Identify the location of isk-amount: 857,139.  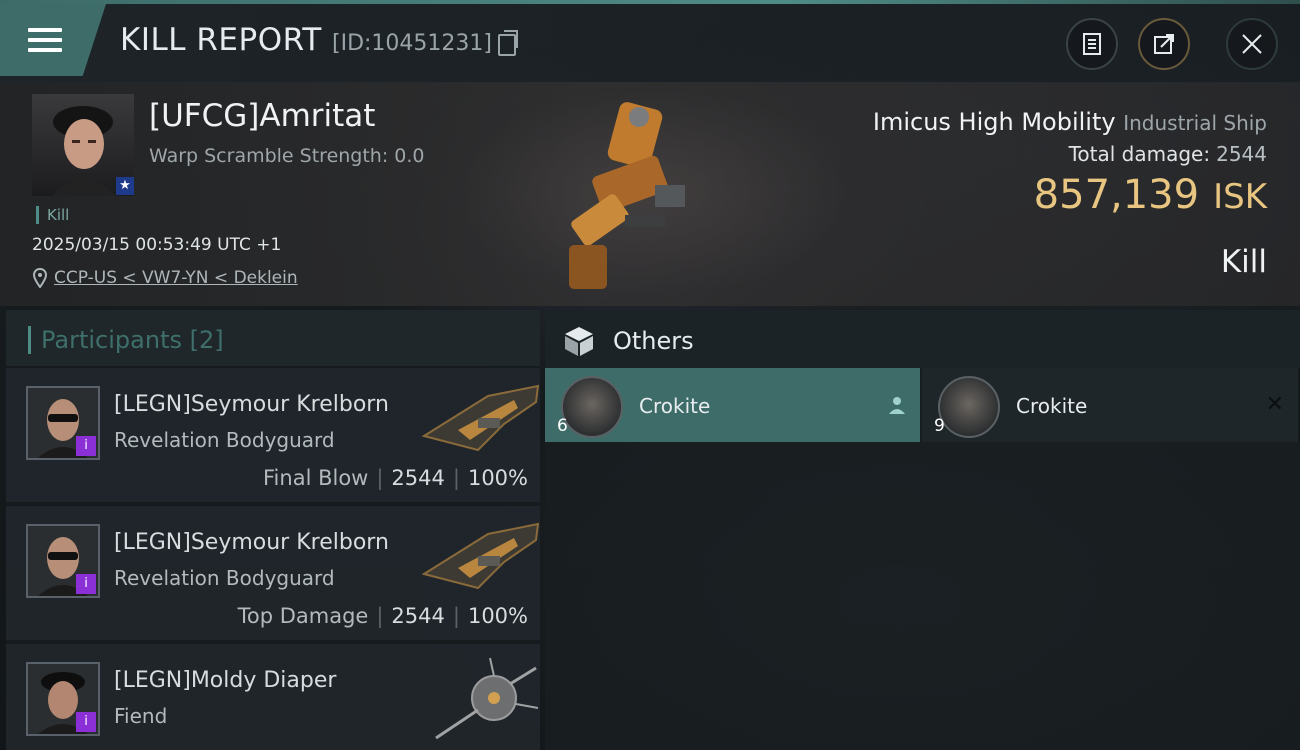
(1116, 195).